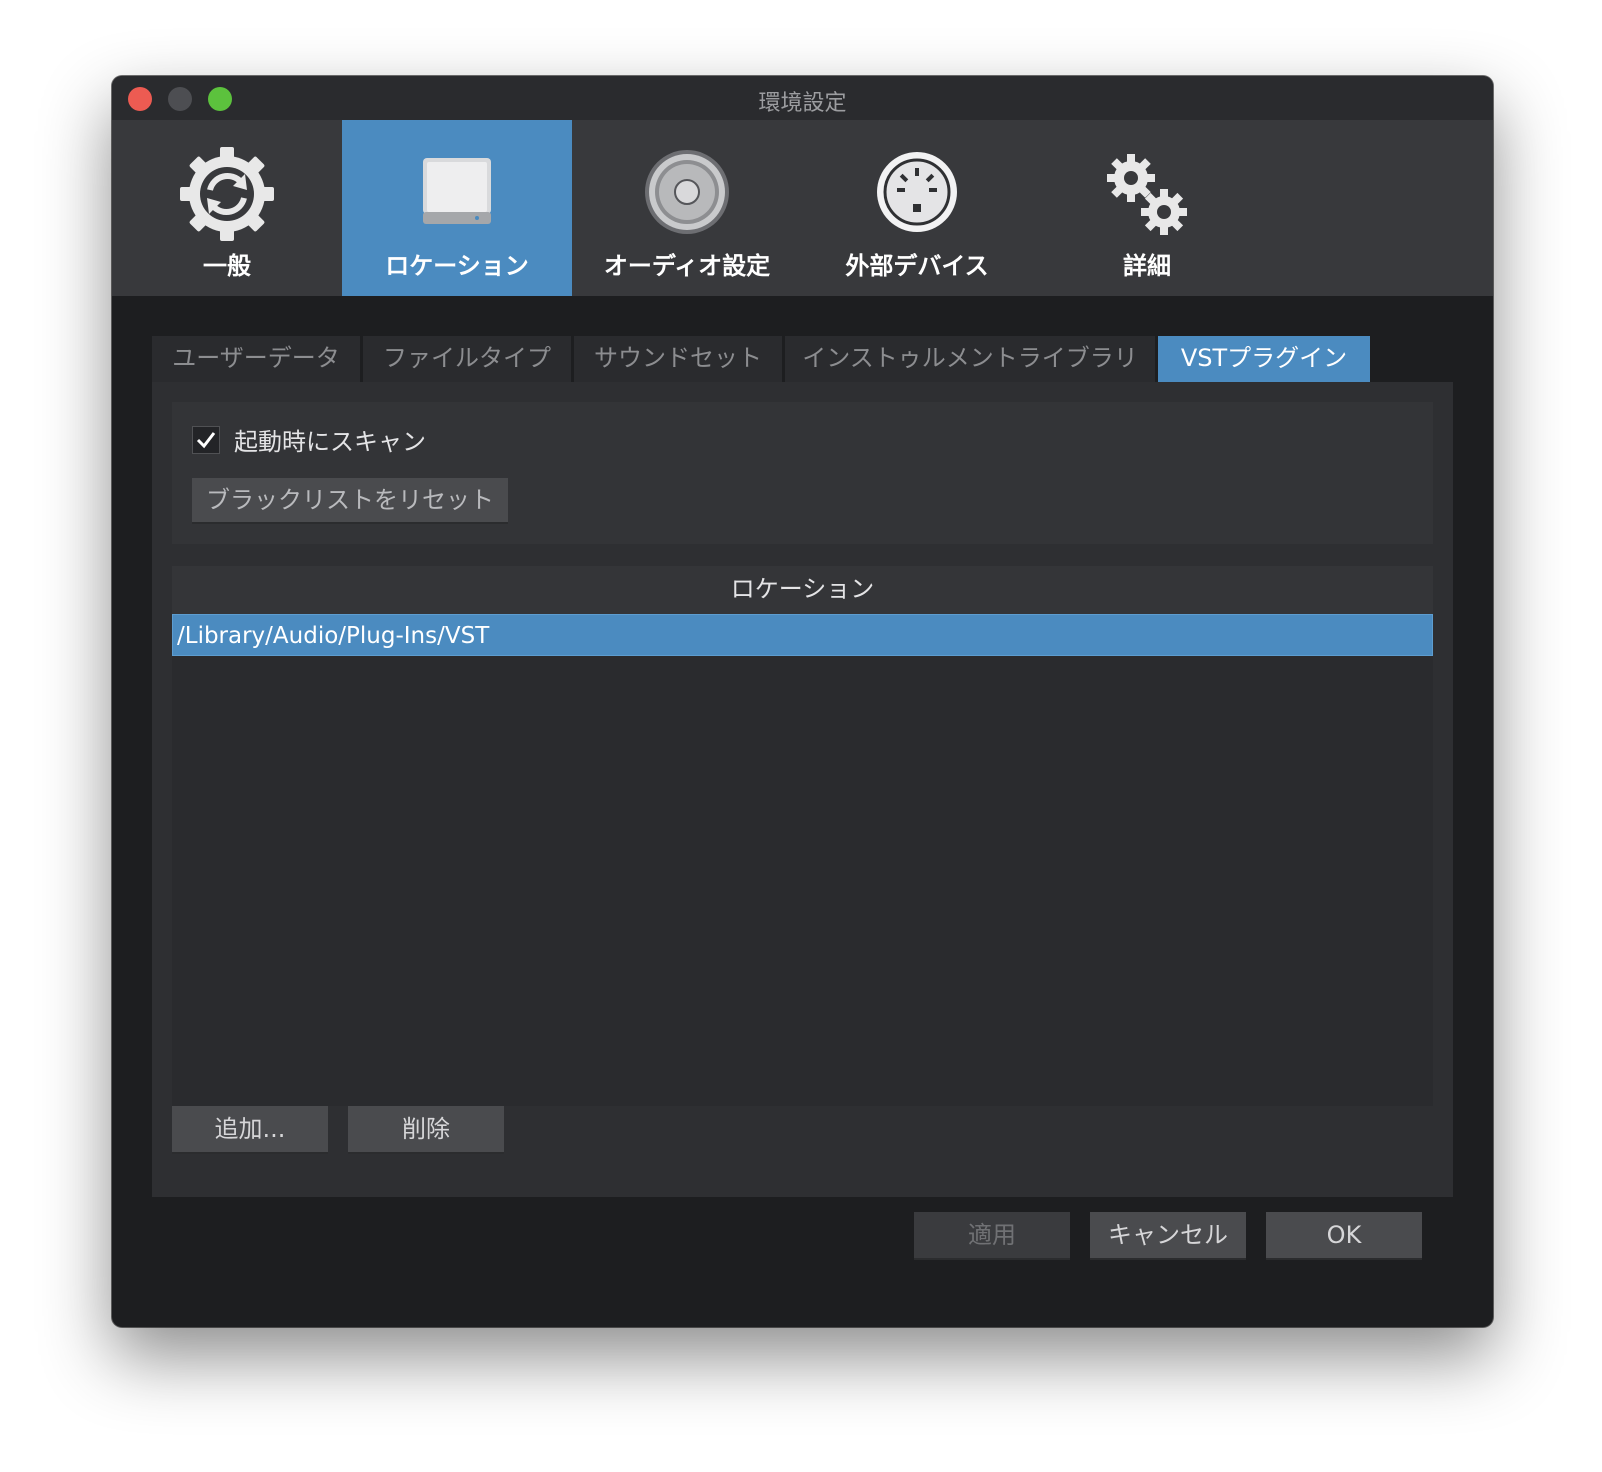 The height and width of the screenshot is (1472, 1602). I want to click on location-column-header: ロケーション, so click(802, 590).